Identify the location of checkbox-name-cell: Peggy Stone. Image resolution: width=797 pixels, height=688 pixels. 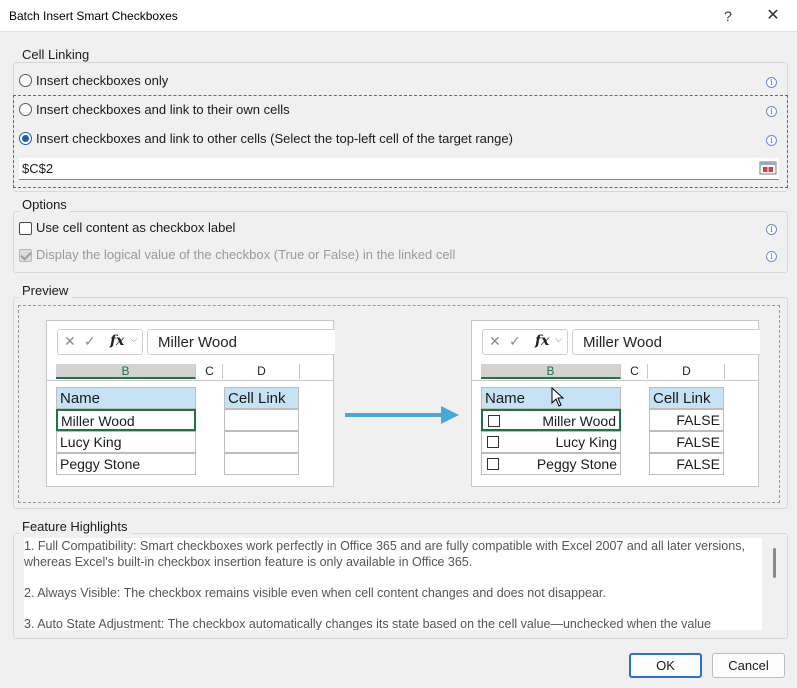
(551, 464).